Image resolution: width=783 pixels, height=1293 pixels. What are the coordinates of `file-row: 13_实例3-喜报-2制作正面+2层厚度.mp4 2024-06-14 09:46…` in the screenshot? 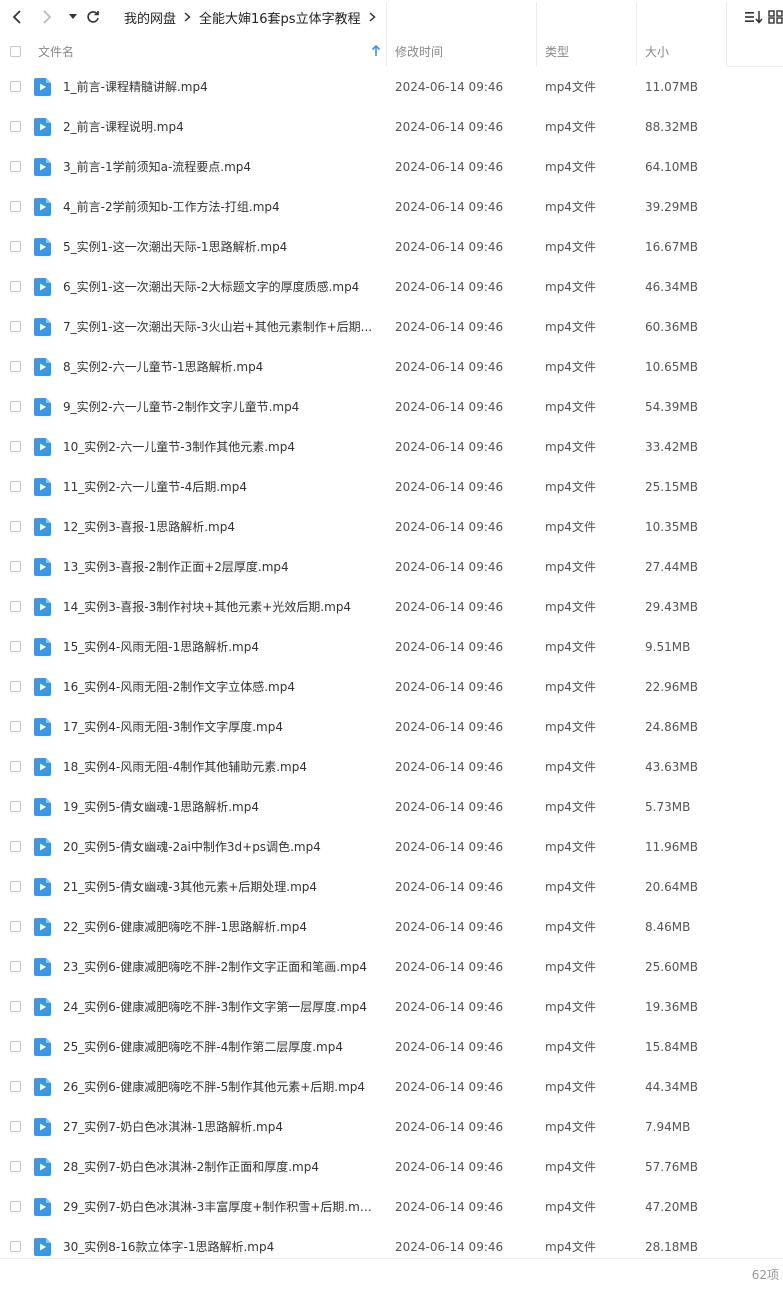 It's located at (391, 567).